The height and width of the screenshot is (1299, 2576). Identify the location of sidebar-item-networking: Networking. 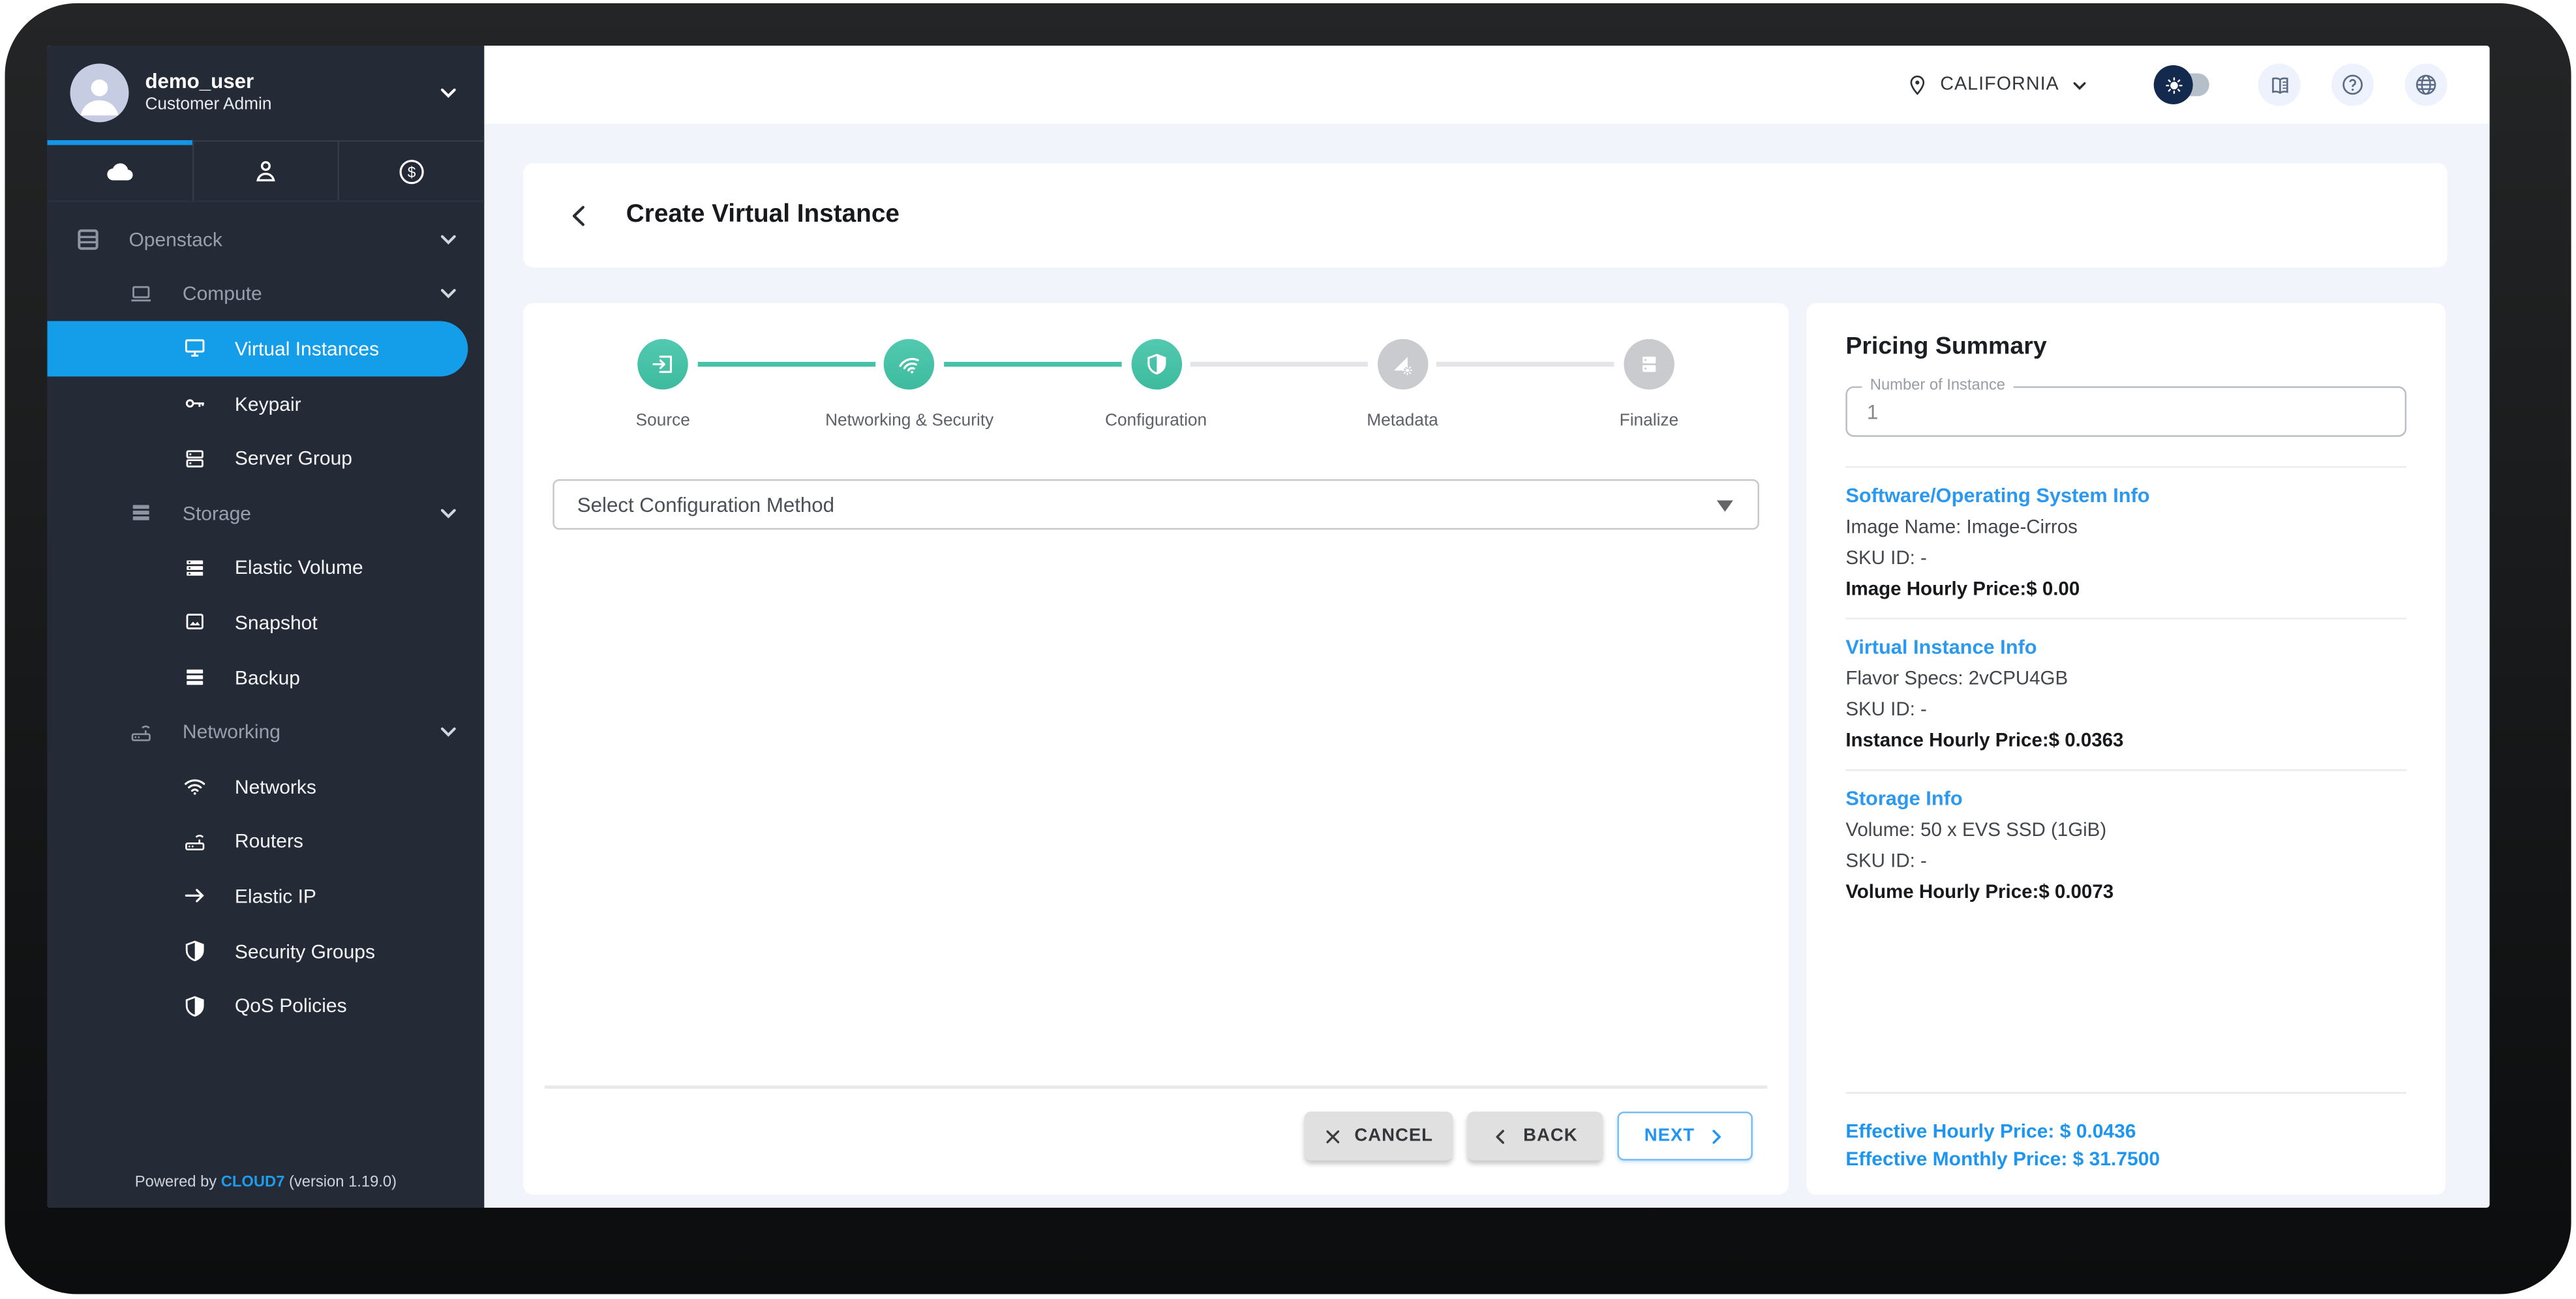
(265, 732).